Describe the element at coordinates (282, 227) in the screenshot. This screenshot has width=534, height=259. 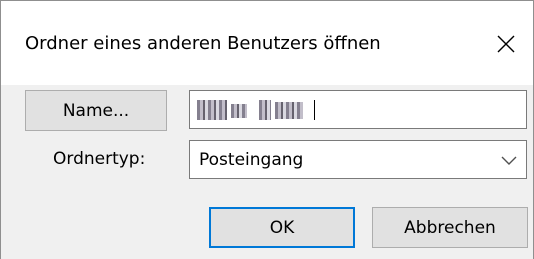
I see `ok-button: OK` at that location.